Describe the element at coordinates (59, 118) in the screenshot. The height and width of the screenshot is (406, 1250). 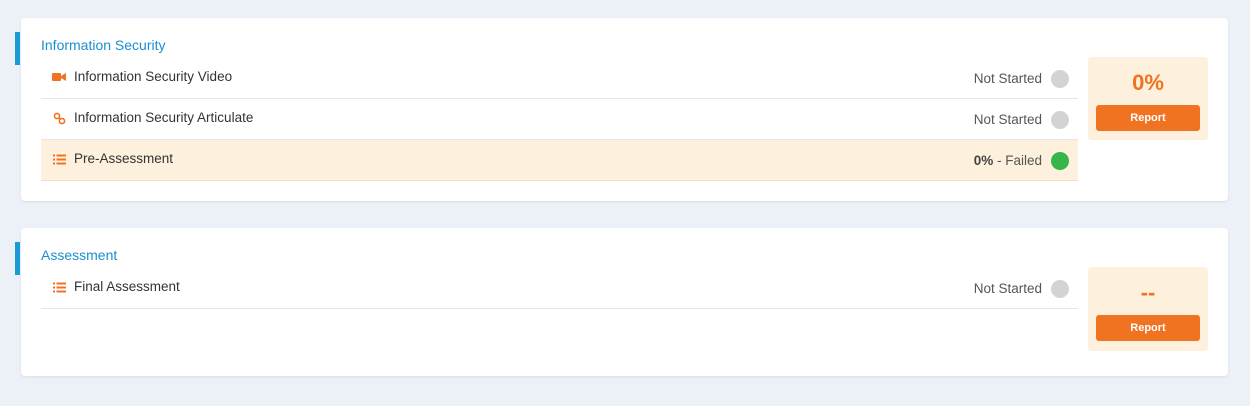
I see `link-icon` at that location.